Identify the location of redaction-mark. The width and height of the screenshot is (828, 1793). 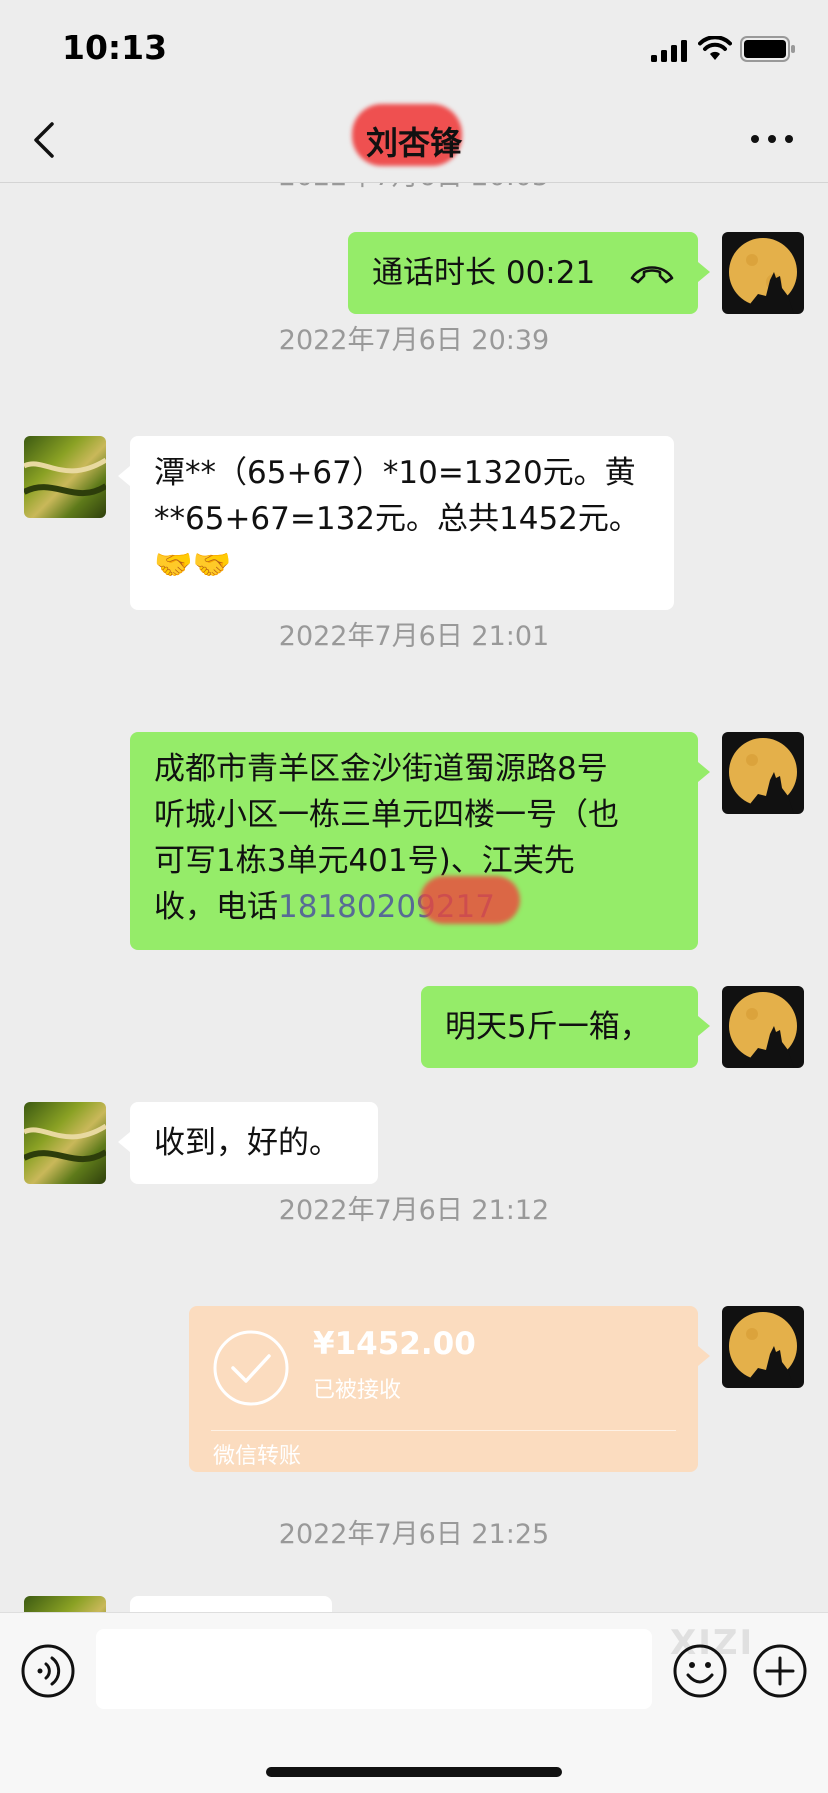
(470, 900).